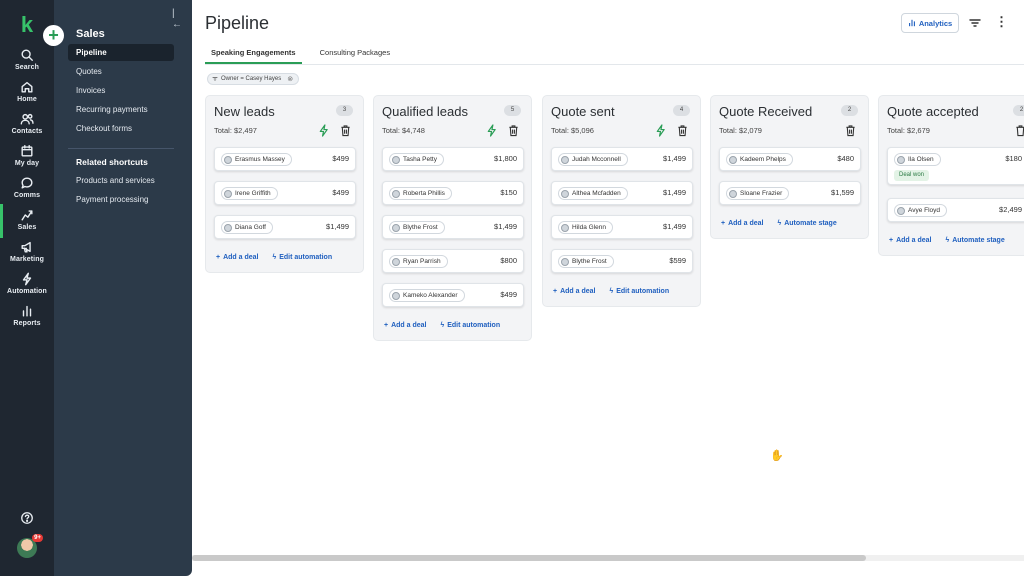 The height and width of the screenshot is (576, 1024). Describe the element at coordinates (121, 180) in the screenshot. I see `shortcut-products-and-services: Products and services` at that location.